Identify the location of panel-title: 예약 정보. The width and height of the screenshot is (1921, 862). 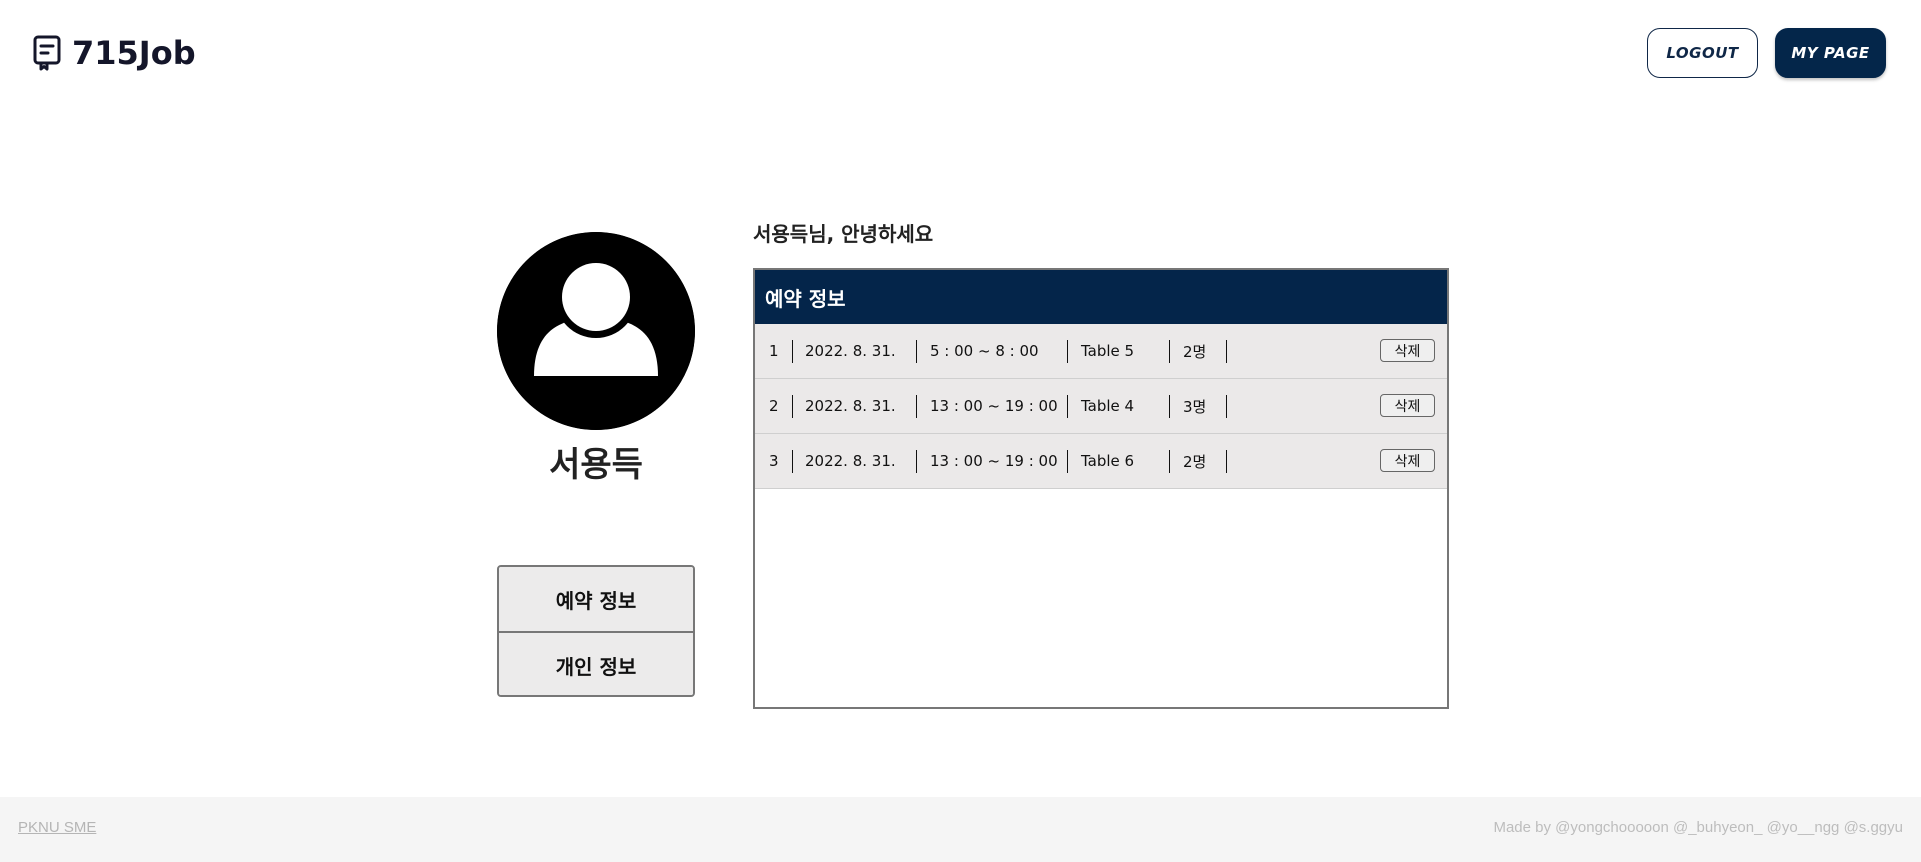
(1101, 297).